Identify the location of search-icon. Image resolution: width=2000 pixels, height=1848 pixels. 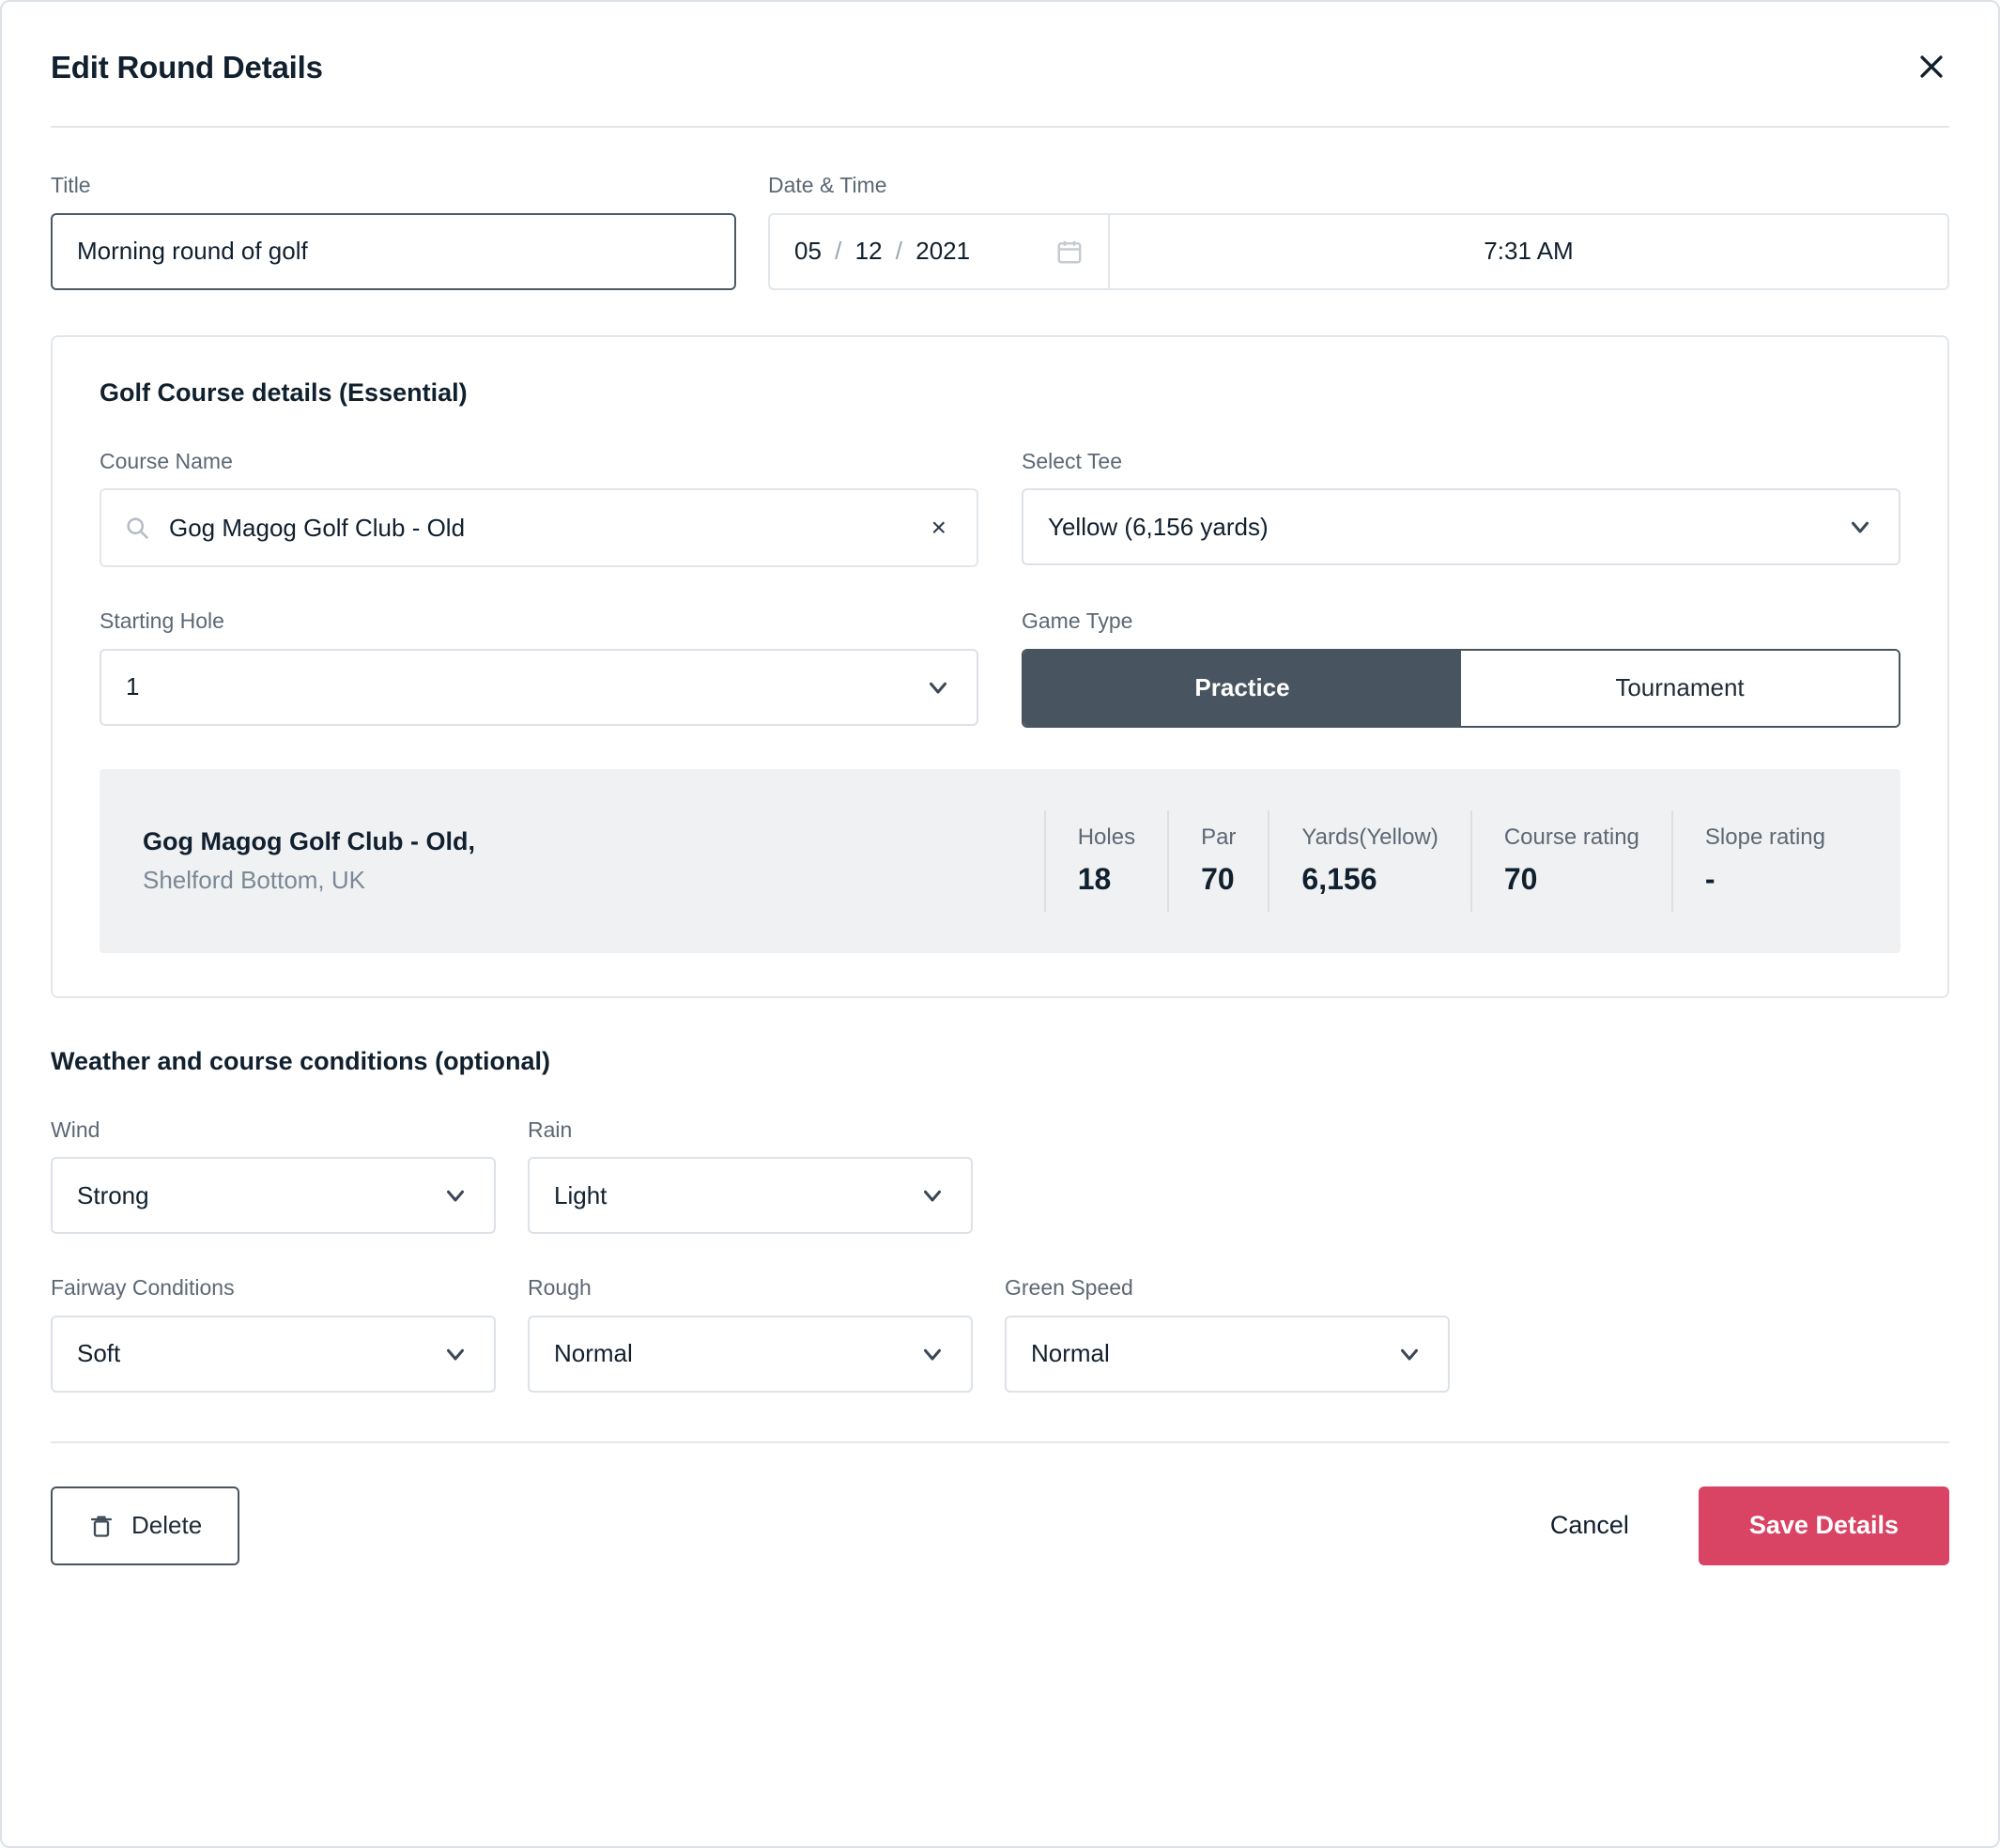
(137, 528).